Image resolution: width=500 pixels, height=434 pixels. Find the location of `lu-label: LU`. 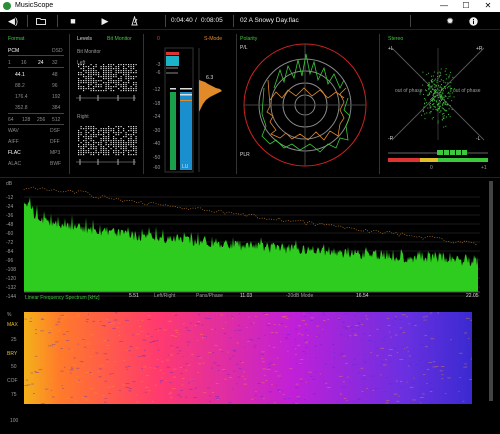

lu-label: LU is located at coordinates (185, 167).